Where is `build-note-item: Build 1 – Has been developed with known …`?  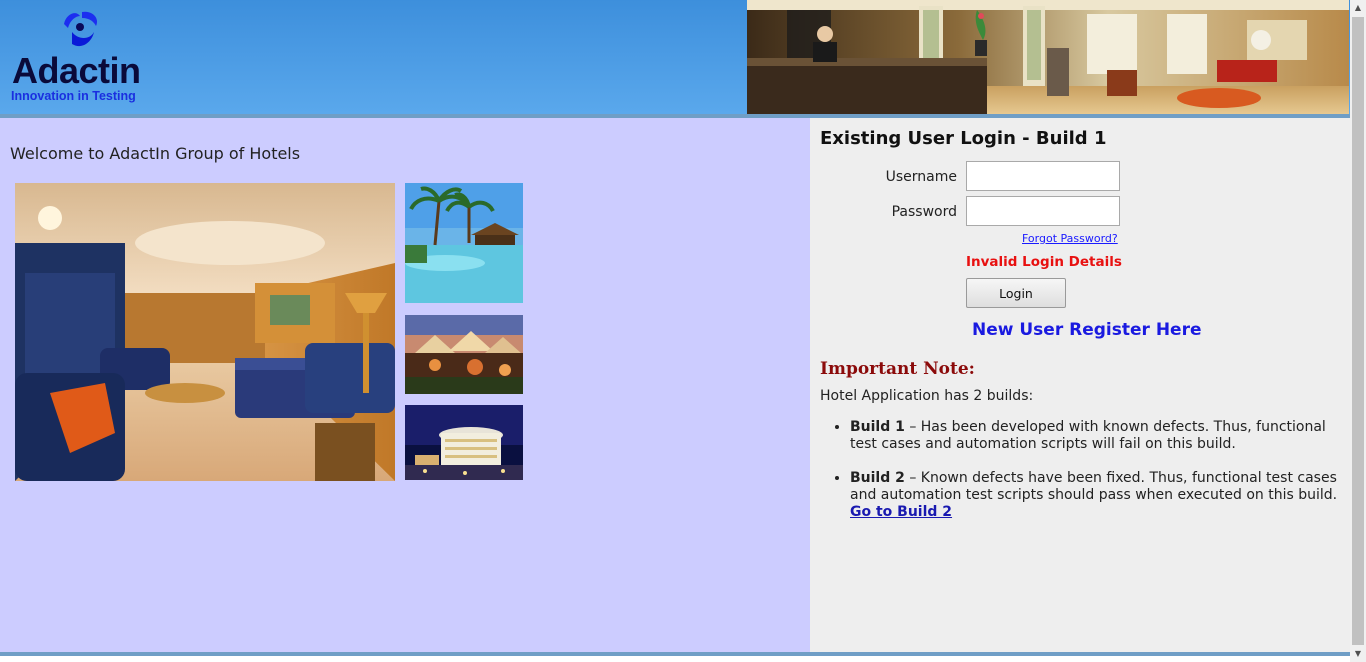
build-note-item: Build 1 – Has been developed with known … is located at coordinates (1097, 436).